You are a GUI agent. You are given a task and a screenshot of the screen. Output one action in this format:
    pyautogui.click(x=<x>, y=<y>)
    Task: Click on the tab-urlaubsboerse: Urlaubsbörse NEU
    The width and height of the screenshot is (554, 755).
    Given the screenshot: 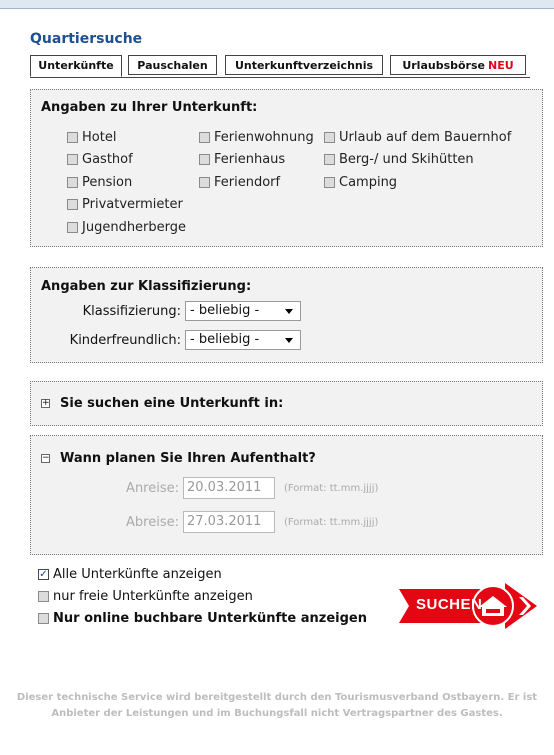 What is the action you would take?
    pyautogui.click(x=458, y=65)
    